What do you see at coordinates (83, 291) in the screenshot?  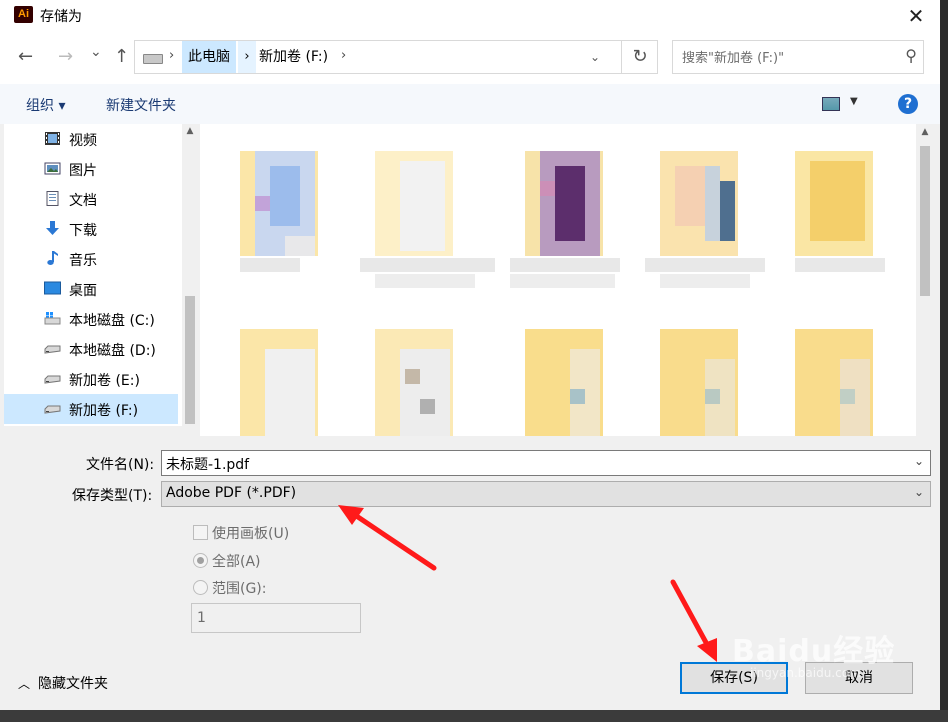 I see `sidebar-item-label: 桌面` at bounding box center [83, 291].